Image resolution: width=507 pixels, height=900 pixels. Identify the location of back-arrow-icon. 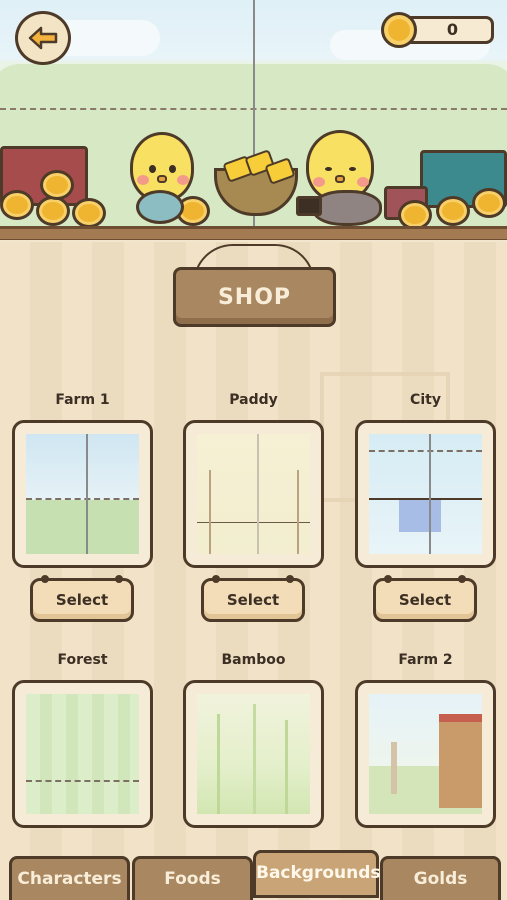
(43, 38).